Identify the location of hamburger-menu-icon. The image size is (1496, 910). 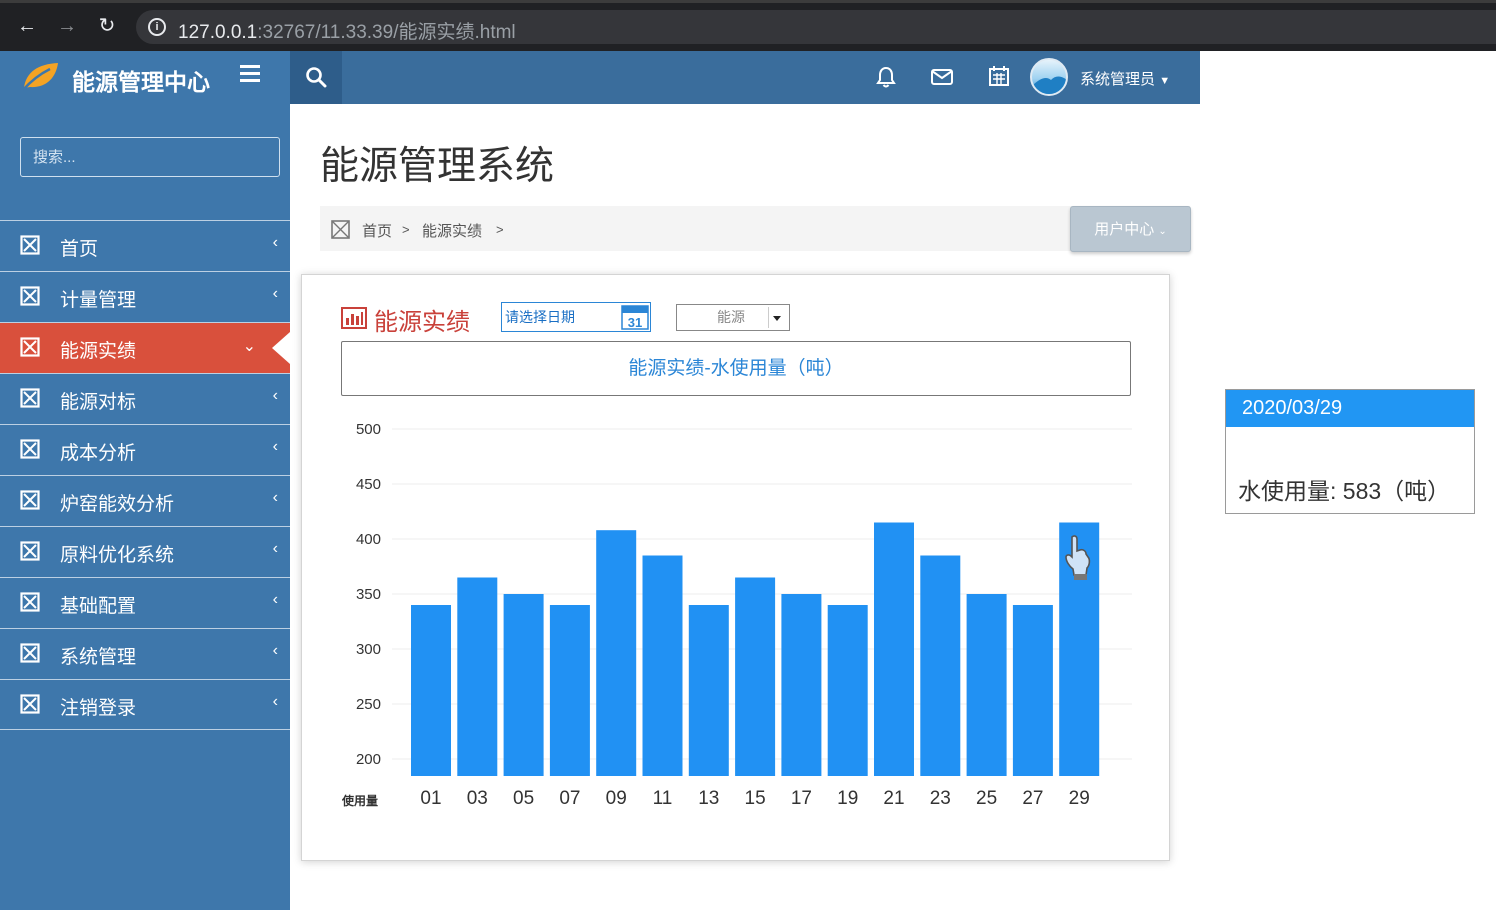
(250, 75).